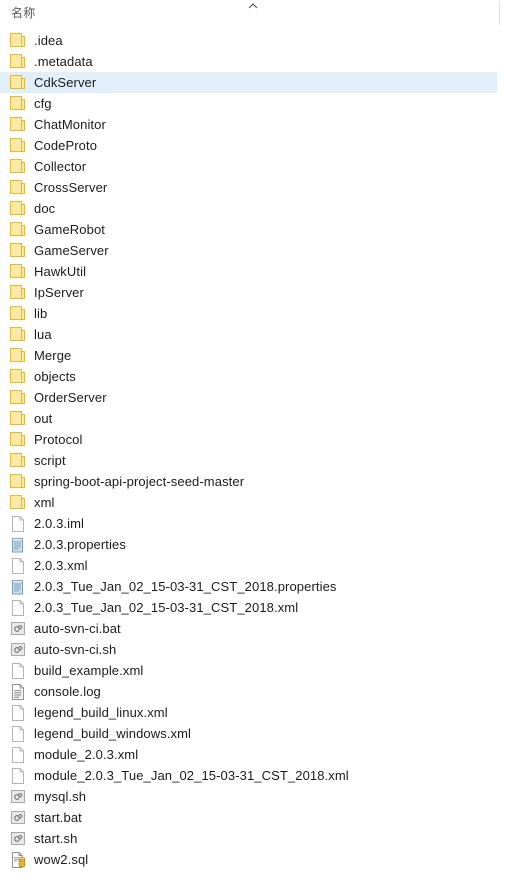 This screenshot has width=505, height=892. What do you see at coordinates (248, 649) in the screenshot?
I see `file-row: auto-svn-ci.sh` at bounding box center [248, 649].